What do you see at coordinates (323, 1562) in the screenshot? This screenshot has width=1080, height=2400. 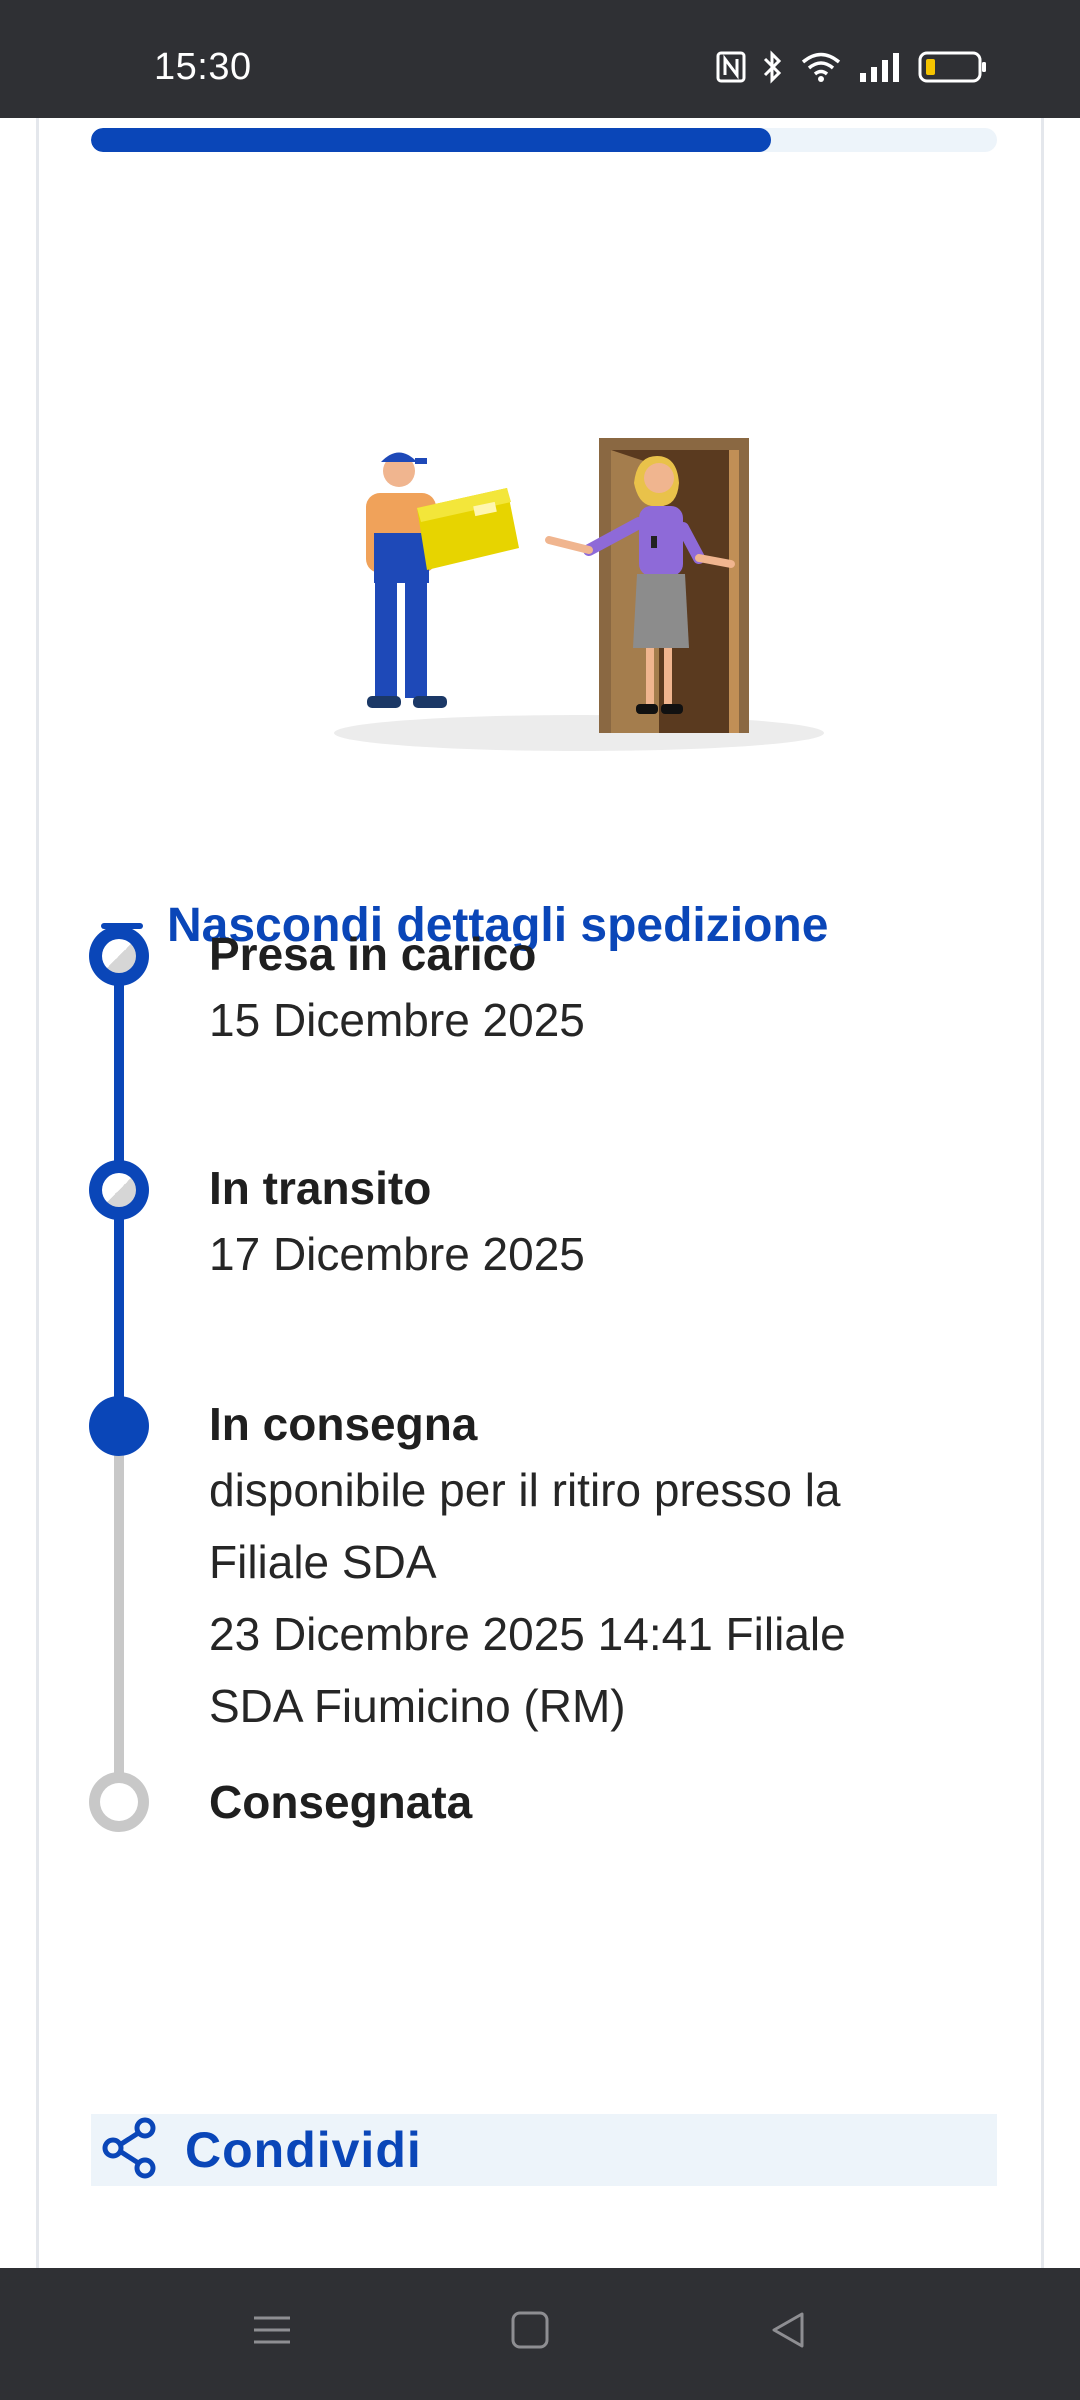 I see `step-detail-line: Filiale SDA` at bounding box center [323, 1562].